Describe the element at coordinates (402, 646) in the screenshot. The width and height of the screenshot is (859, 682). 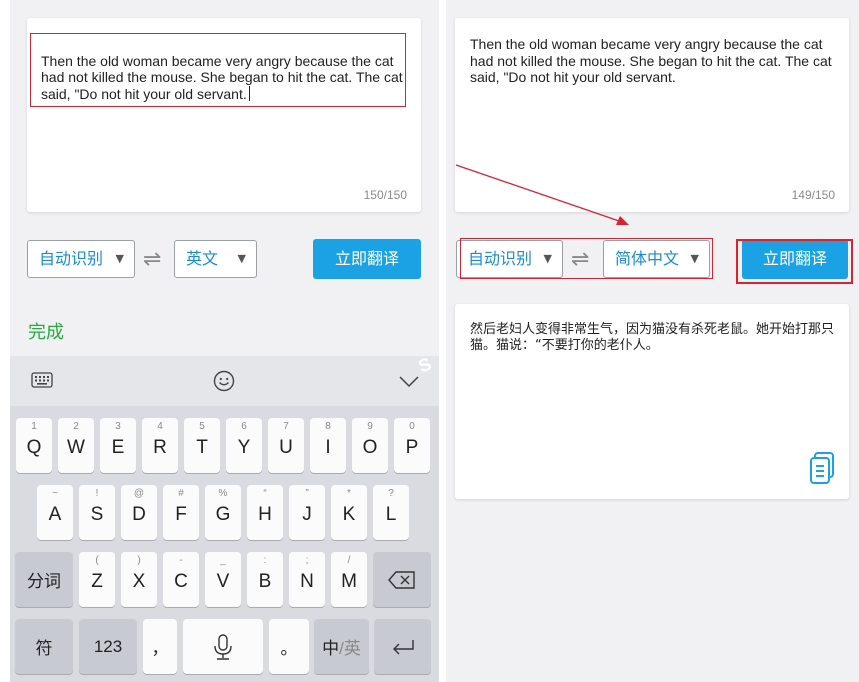
I see `enter-key` at that location.